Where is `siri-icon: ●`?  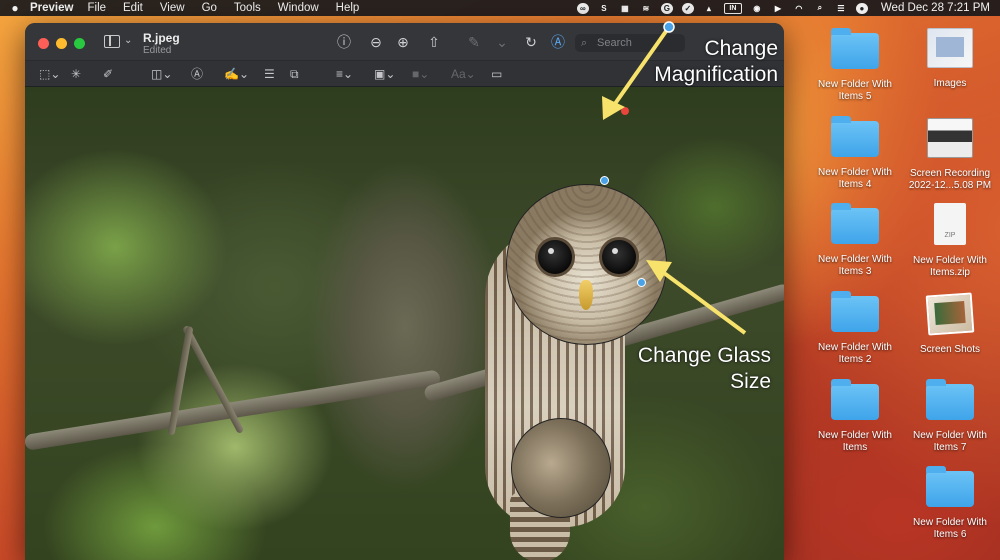
siri-icon: ● is located at coordinates (861, 8).